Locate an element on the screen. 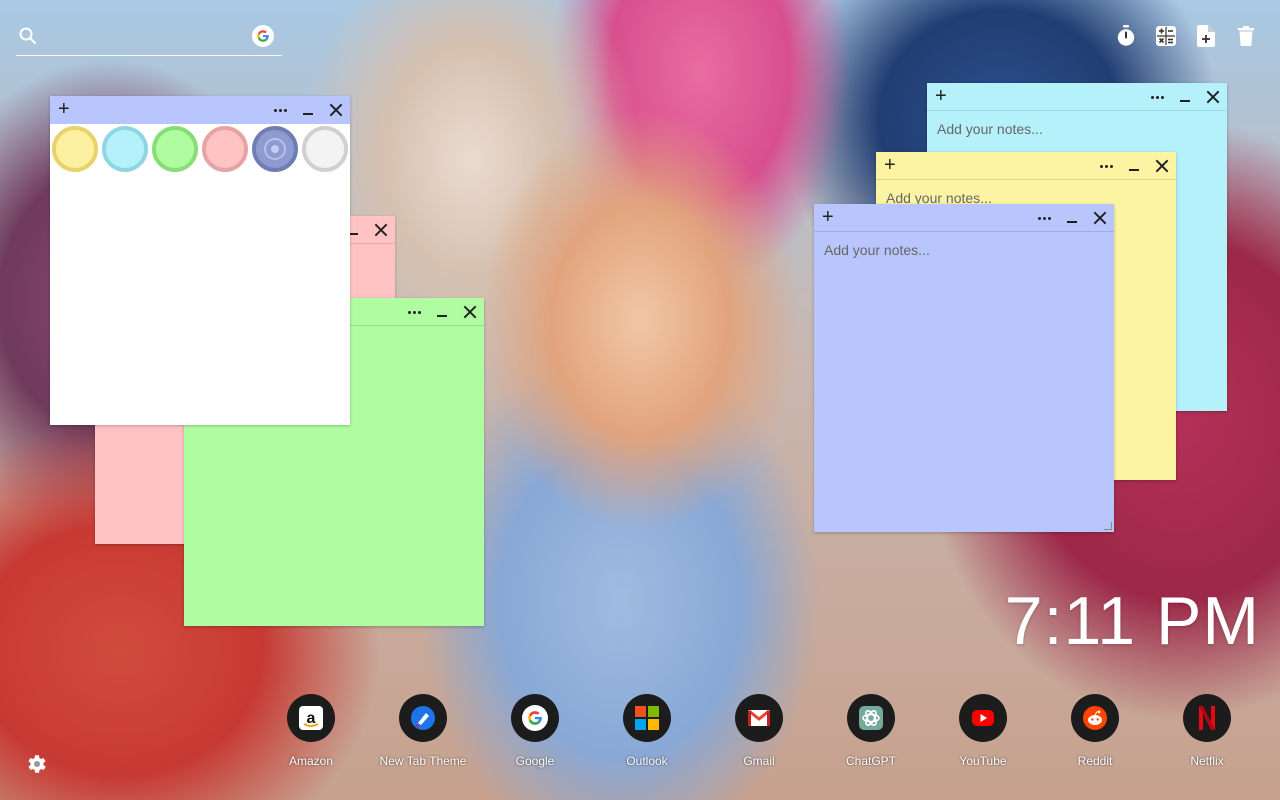 This screenshot has width=1280, height=800. shortcut-label: Reddit is located at coordinates (1095, 761).